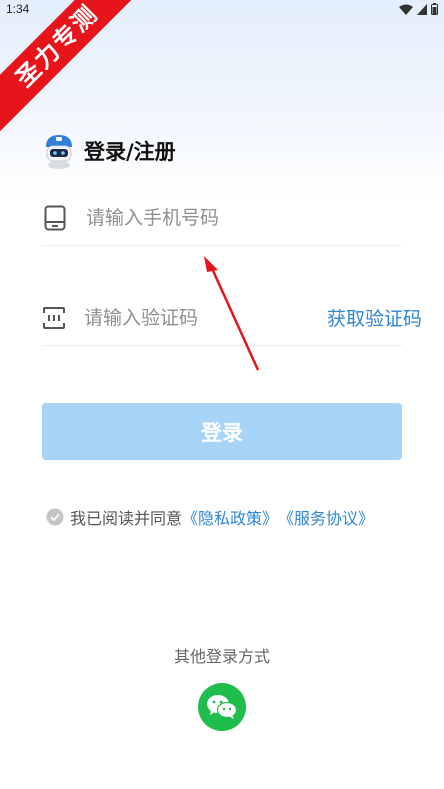 This screenshot has height=789, width=444. I want to click on agreement-row: 我已阅读并同意 《隐私政策》 《服务协议》, so click(210, 517).